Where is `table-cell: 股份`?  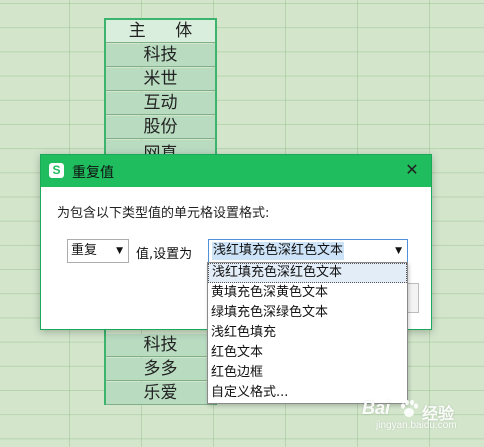
table-cell: 股份 is located at coordinates (160, 127).